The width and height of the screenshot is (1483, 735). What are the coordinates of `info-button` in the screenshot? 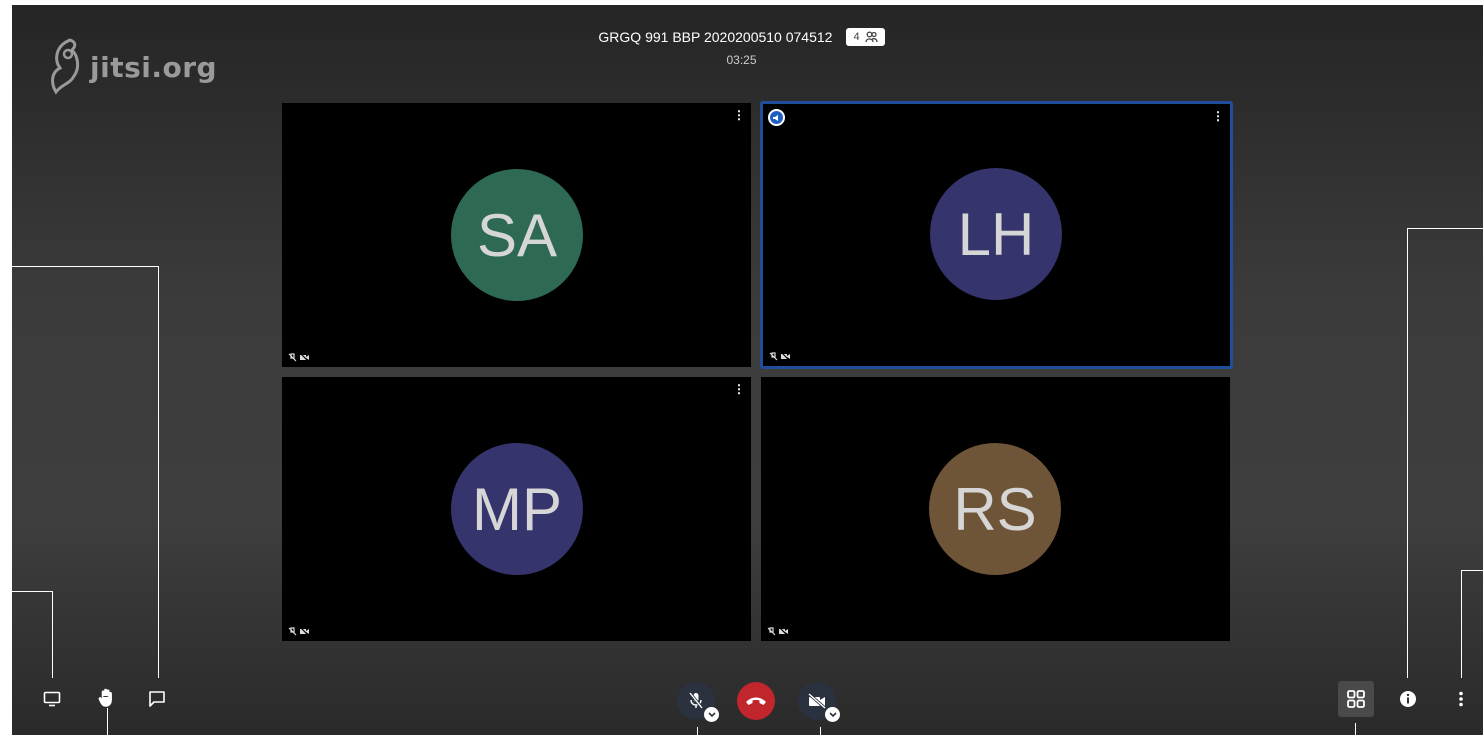 It's located at (1408, 699).